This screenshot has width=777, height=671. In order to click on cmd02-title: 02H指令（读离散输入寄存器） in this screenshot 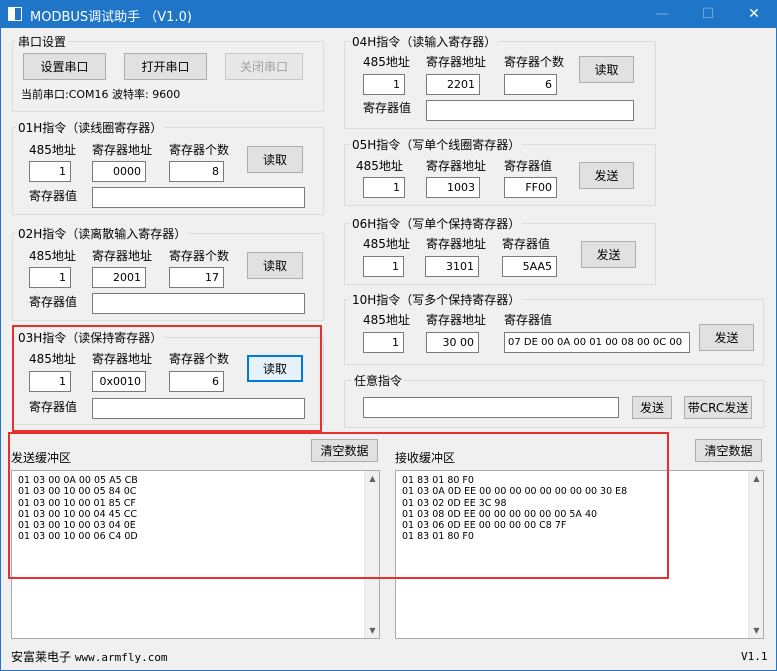, I will do `click(102, 234)`.